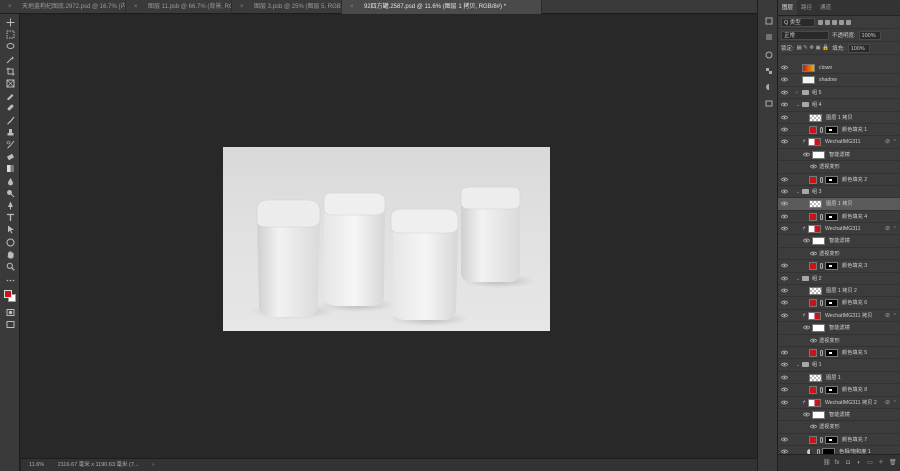 This screenshot has width=900, height=471. Describe the element at coordinates (813, 48) in the screenshot. I see `lock-icons: ▦ ✎ ✥ ▣ 🔒` at that location.